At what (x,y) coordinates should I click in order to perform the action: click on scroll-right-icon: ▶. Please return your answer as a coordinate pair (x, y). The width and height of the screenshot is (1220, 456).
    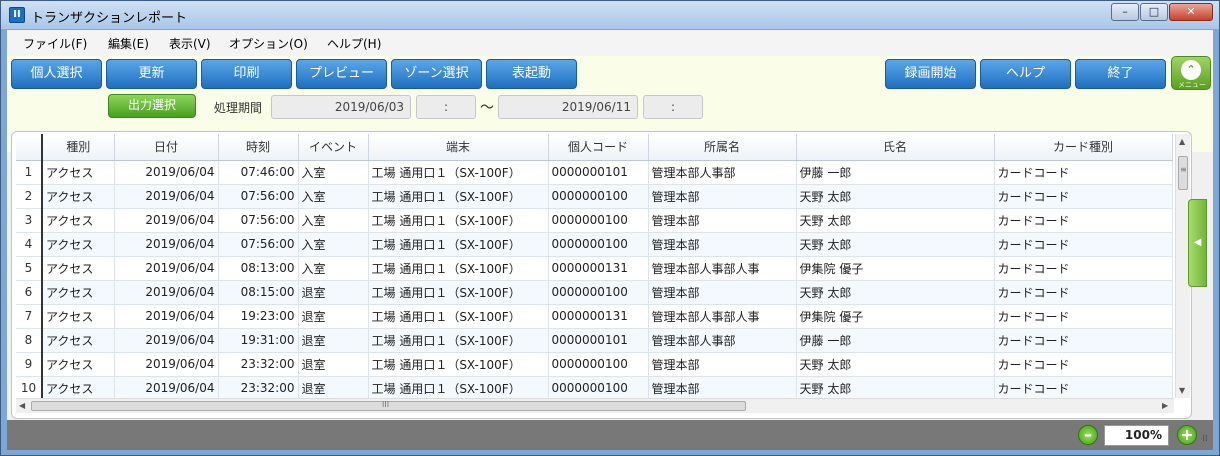
    Looking at the image, I should click on (1165, 405).